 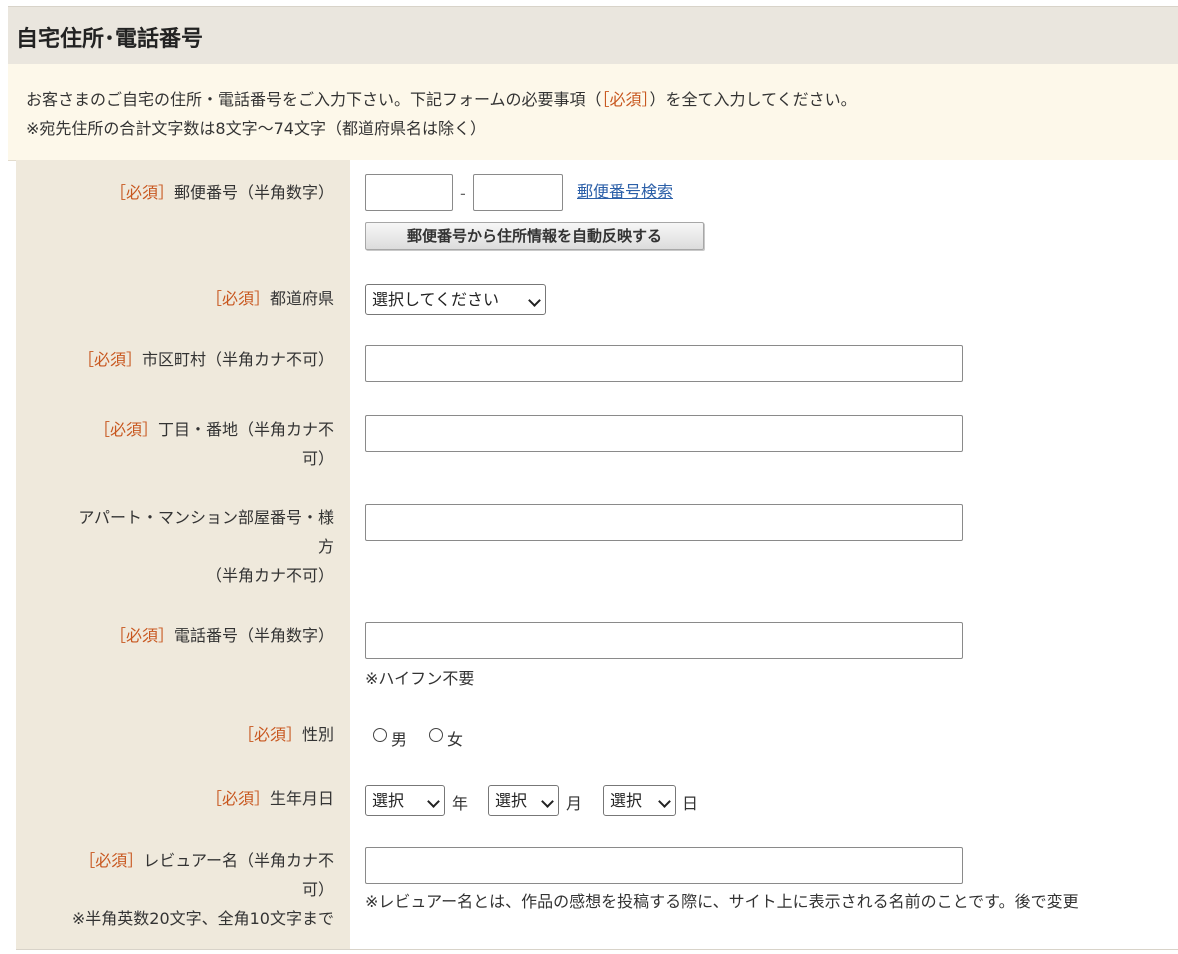 I want to click on intro-text: ）を全て入力してください。, so click(x=753, y=99).